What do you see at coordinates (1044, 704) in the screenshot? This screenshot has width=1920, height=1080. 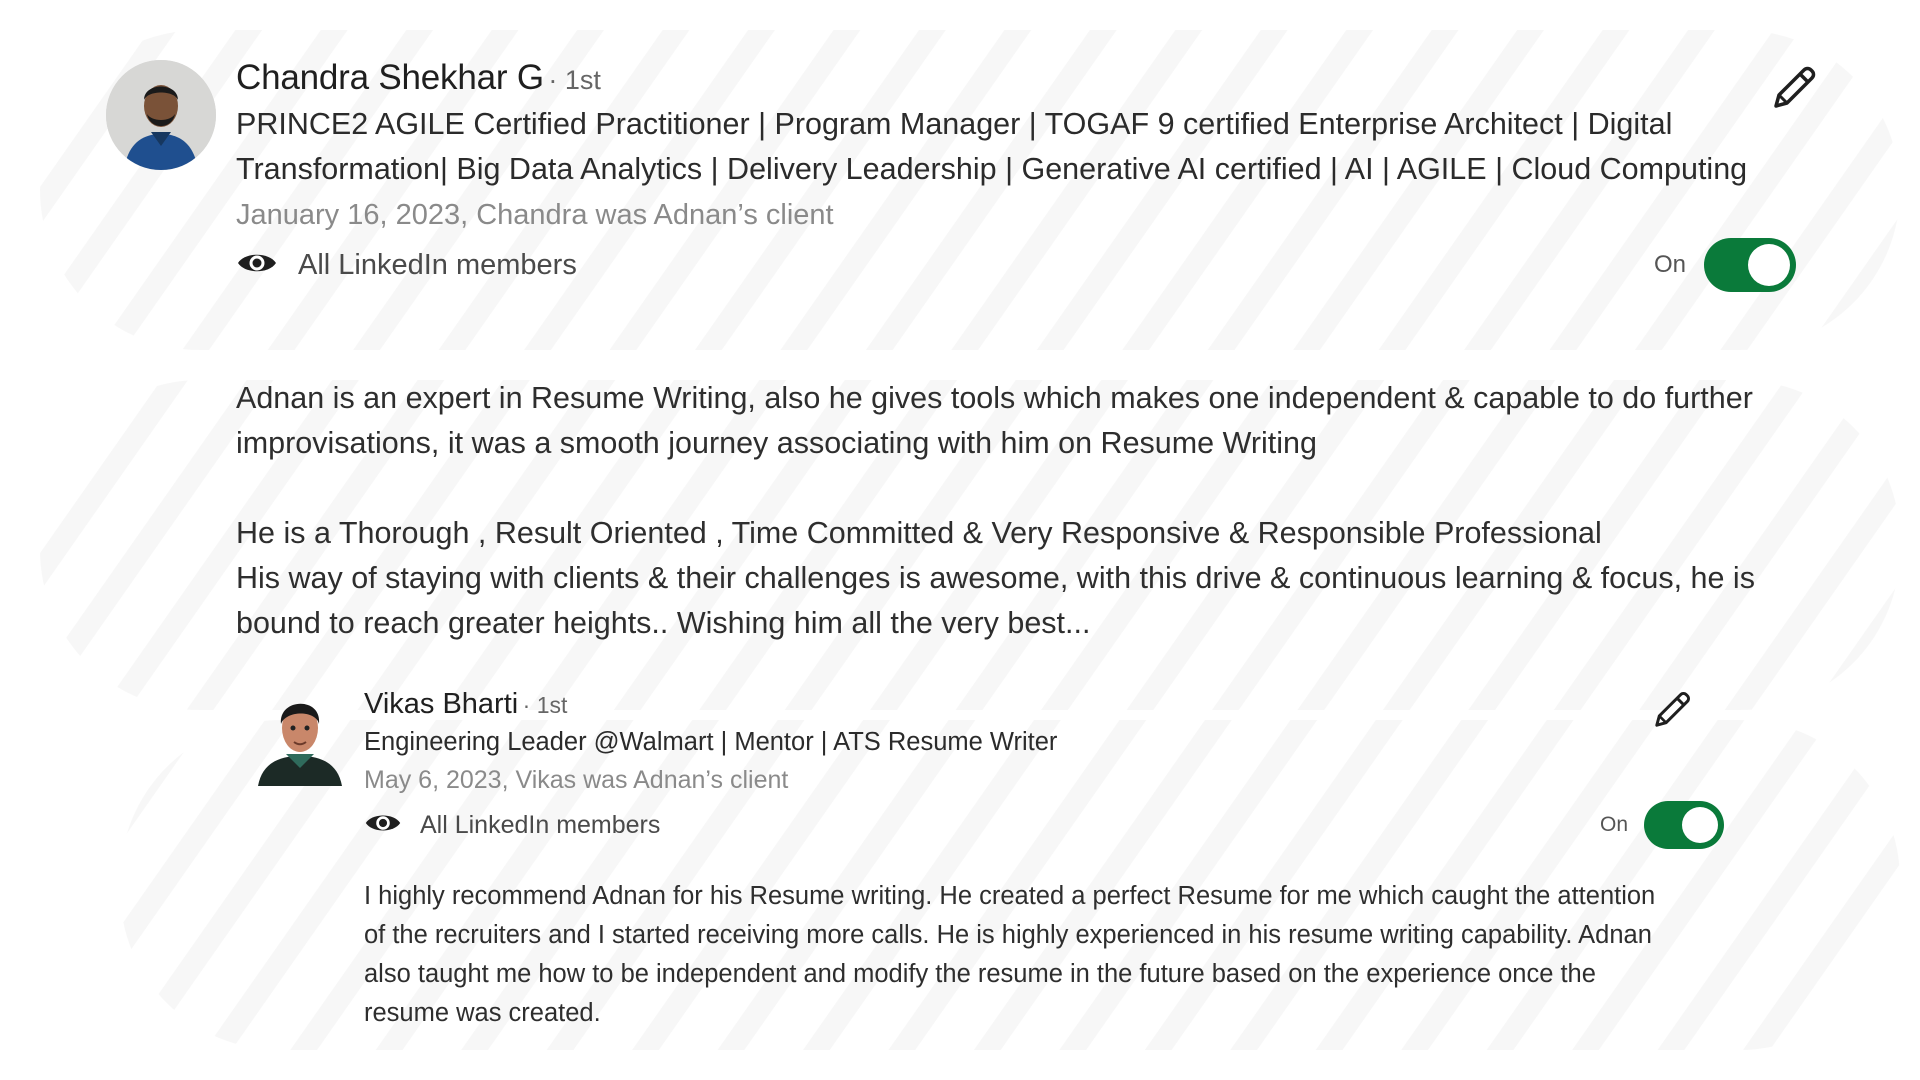 I see `name-row: Vikas Bharti · 1st` at bounding box center [1044, 704].